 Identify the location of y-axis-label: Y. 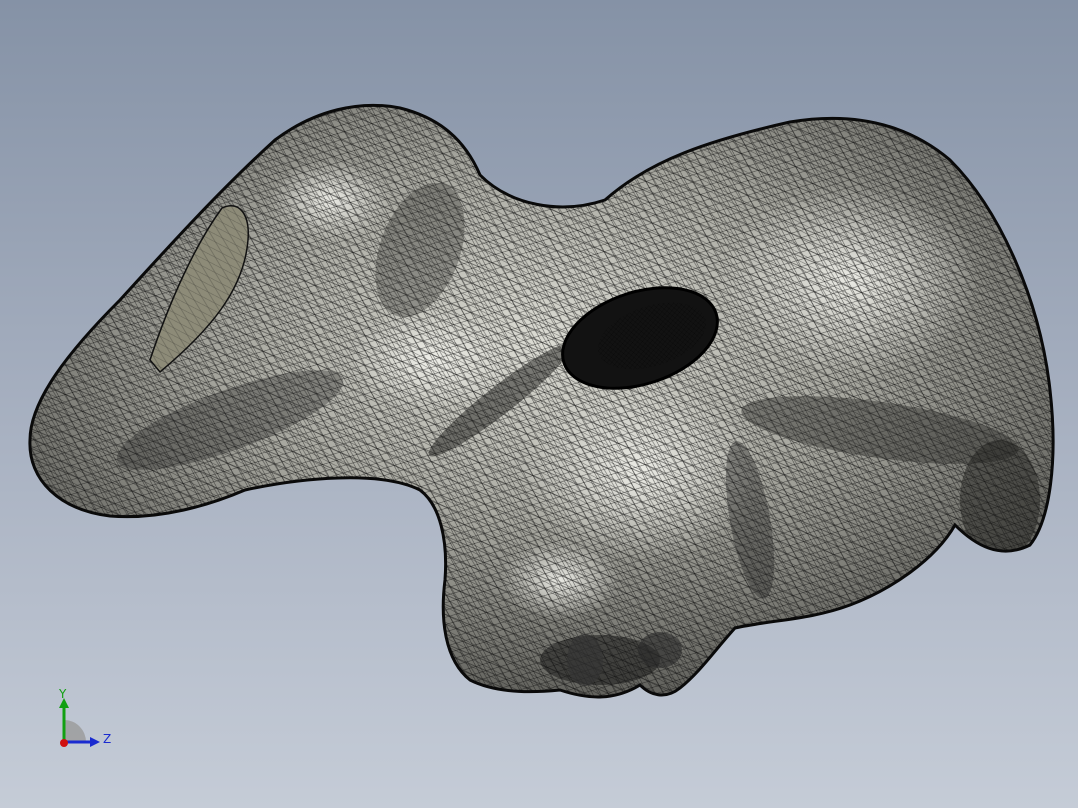
(63, 694).